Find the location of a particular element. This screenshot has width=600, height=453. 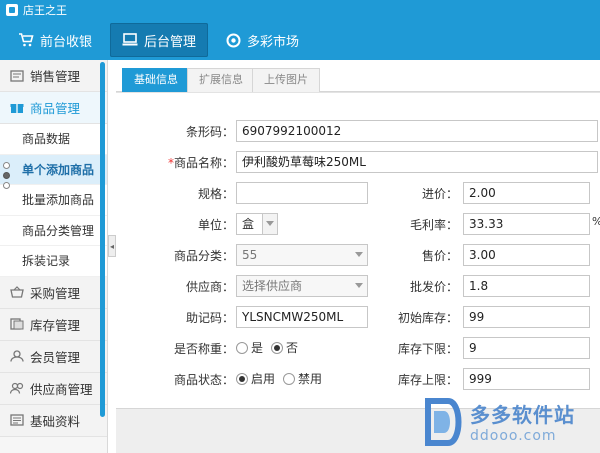

sidebar-item-label: 库存管理 is located at coordinates (55, 325).